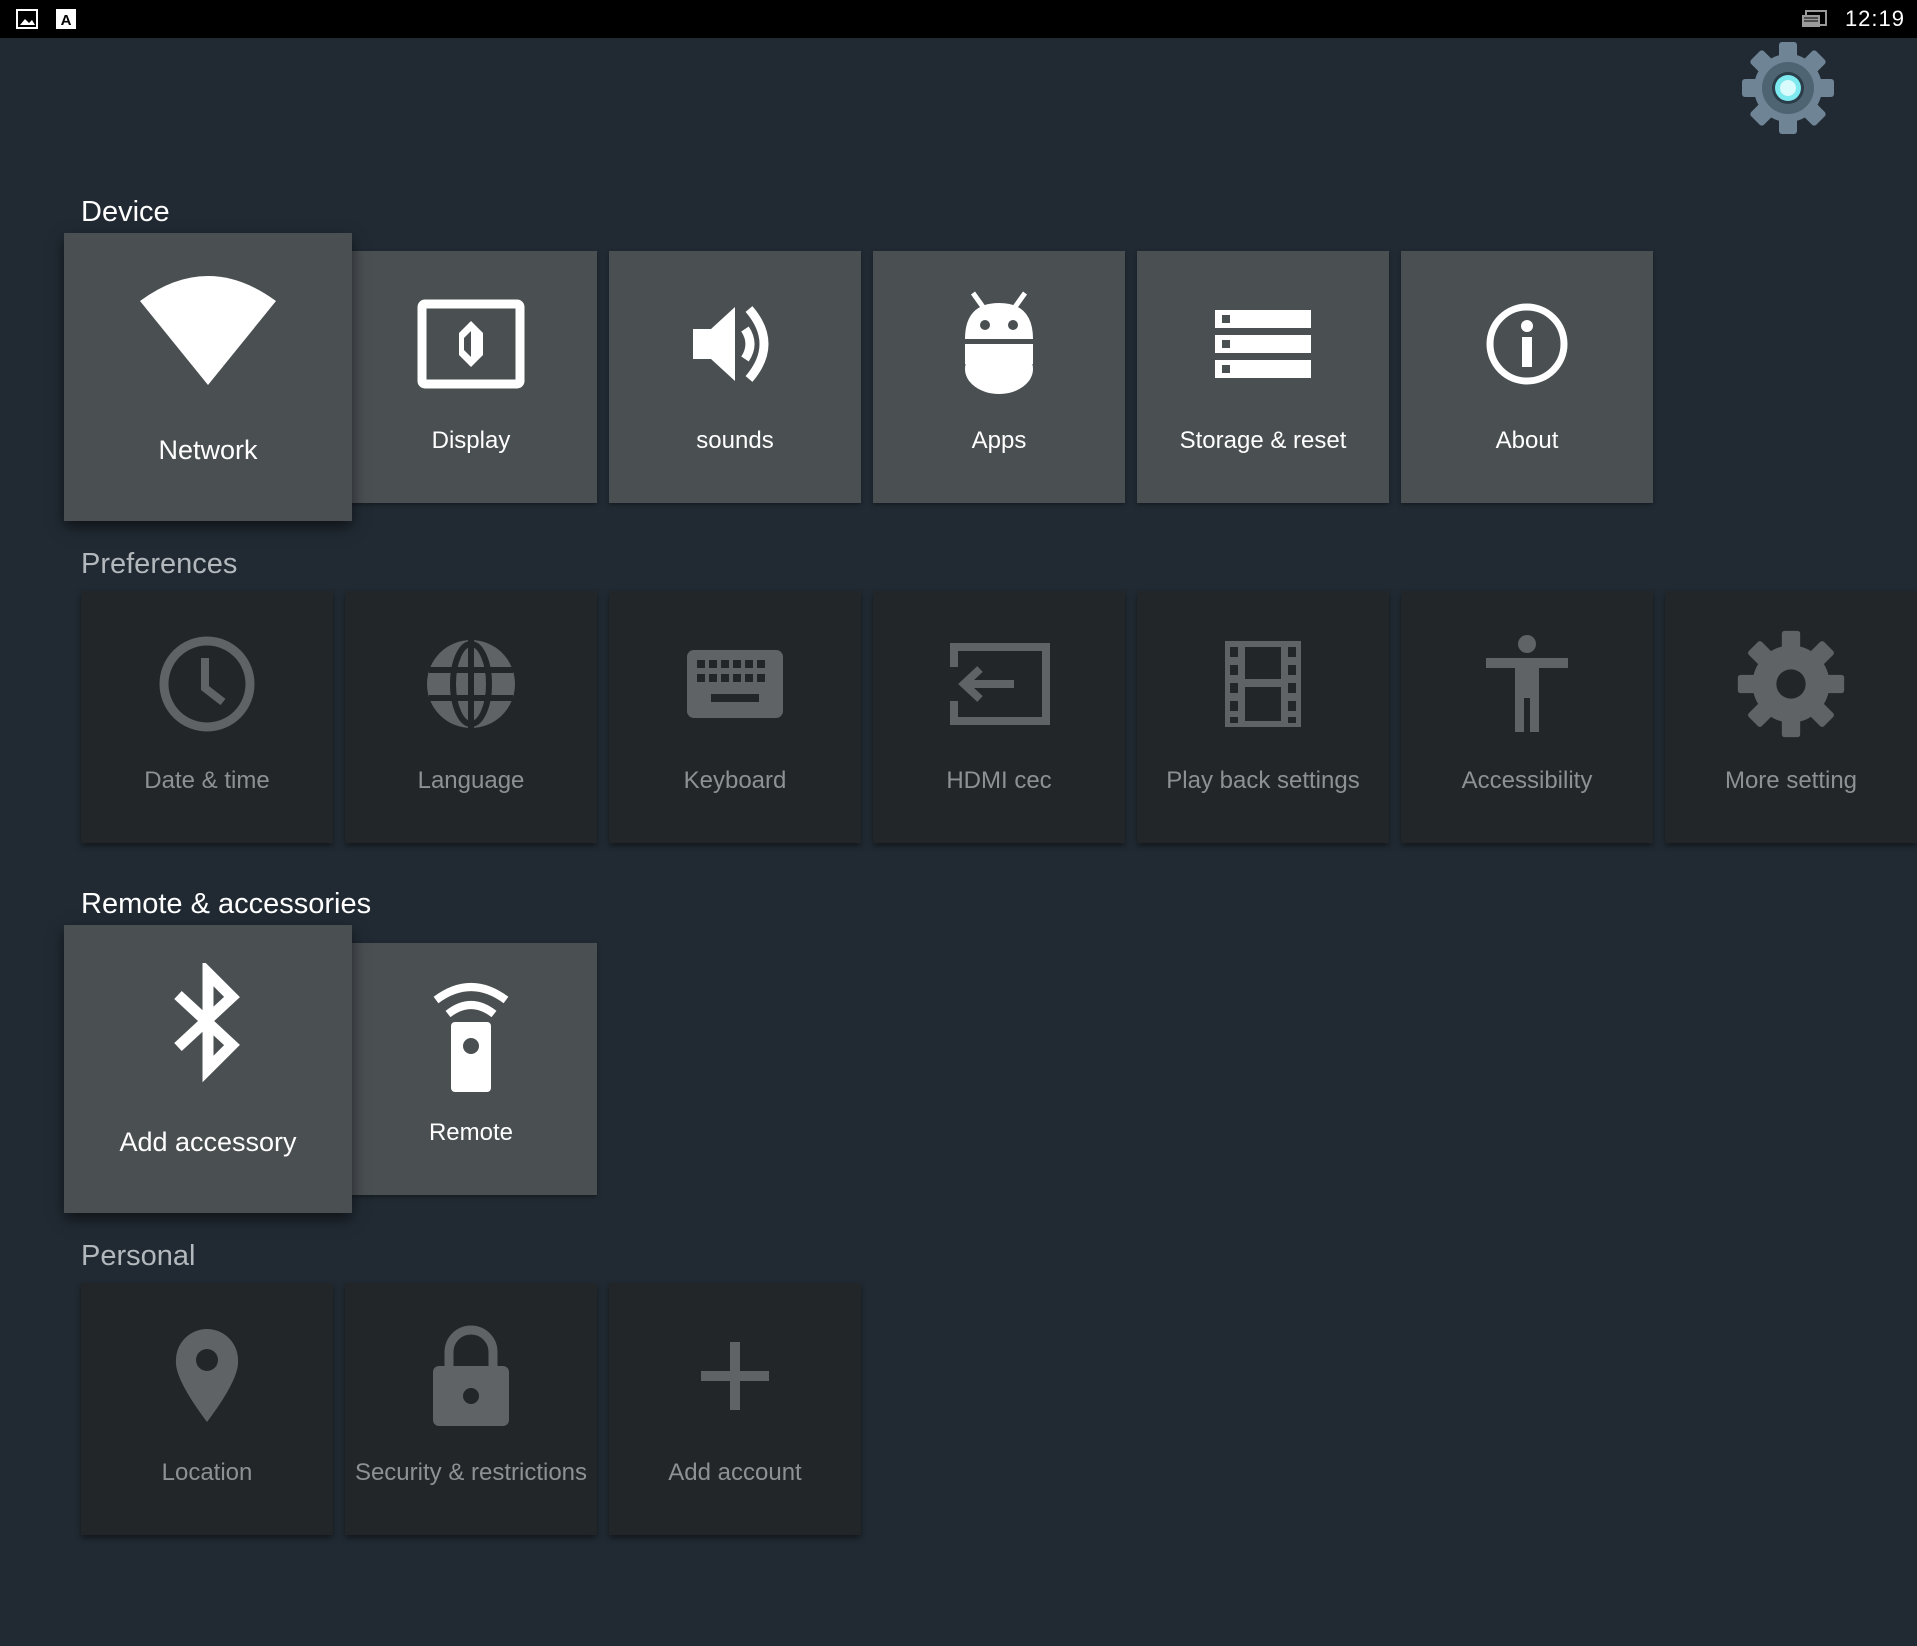 This screenshot has width=1917, height=1646. I want to click on clock-icon, so click(207, 684).